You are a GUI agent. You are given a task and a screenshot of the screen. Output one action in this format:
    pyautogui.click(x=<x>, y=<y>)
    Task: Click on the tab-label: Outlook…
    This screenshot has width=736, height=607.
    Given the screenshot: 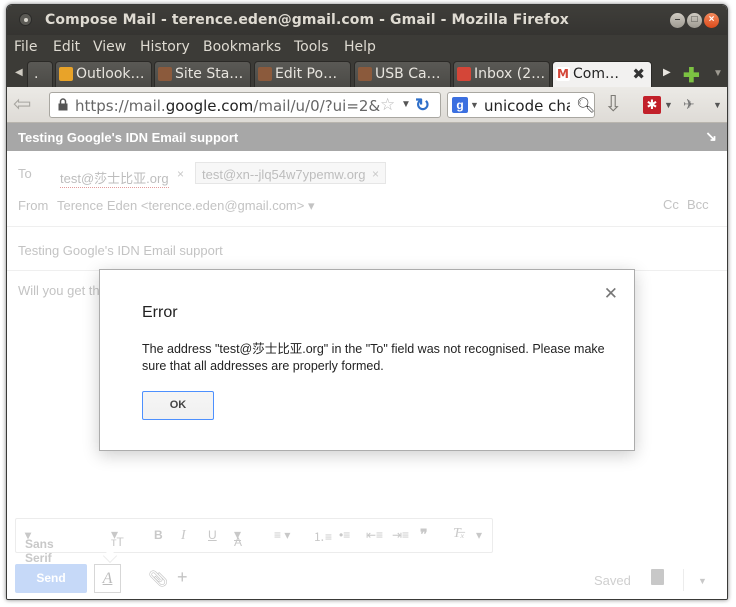 What is the action you would take?
    pyautogui.click(x=110, y=74)
    